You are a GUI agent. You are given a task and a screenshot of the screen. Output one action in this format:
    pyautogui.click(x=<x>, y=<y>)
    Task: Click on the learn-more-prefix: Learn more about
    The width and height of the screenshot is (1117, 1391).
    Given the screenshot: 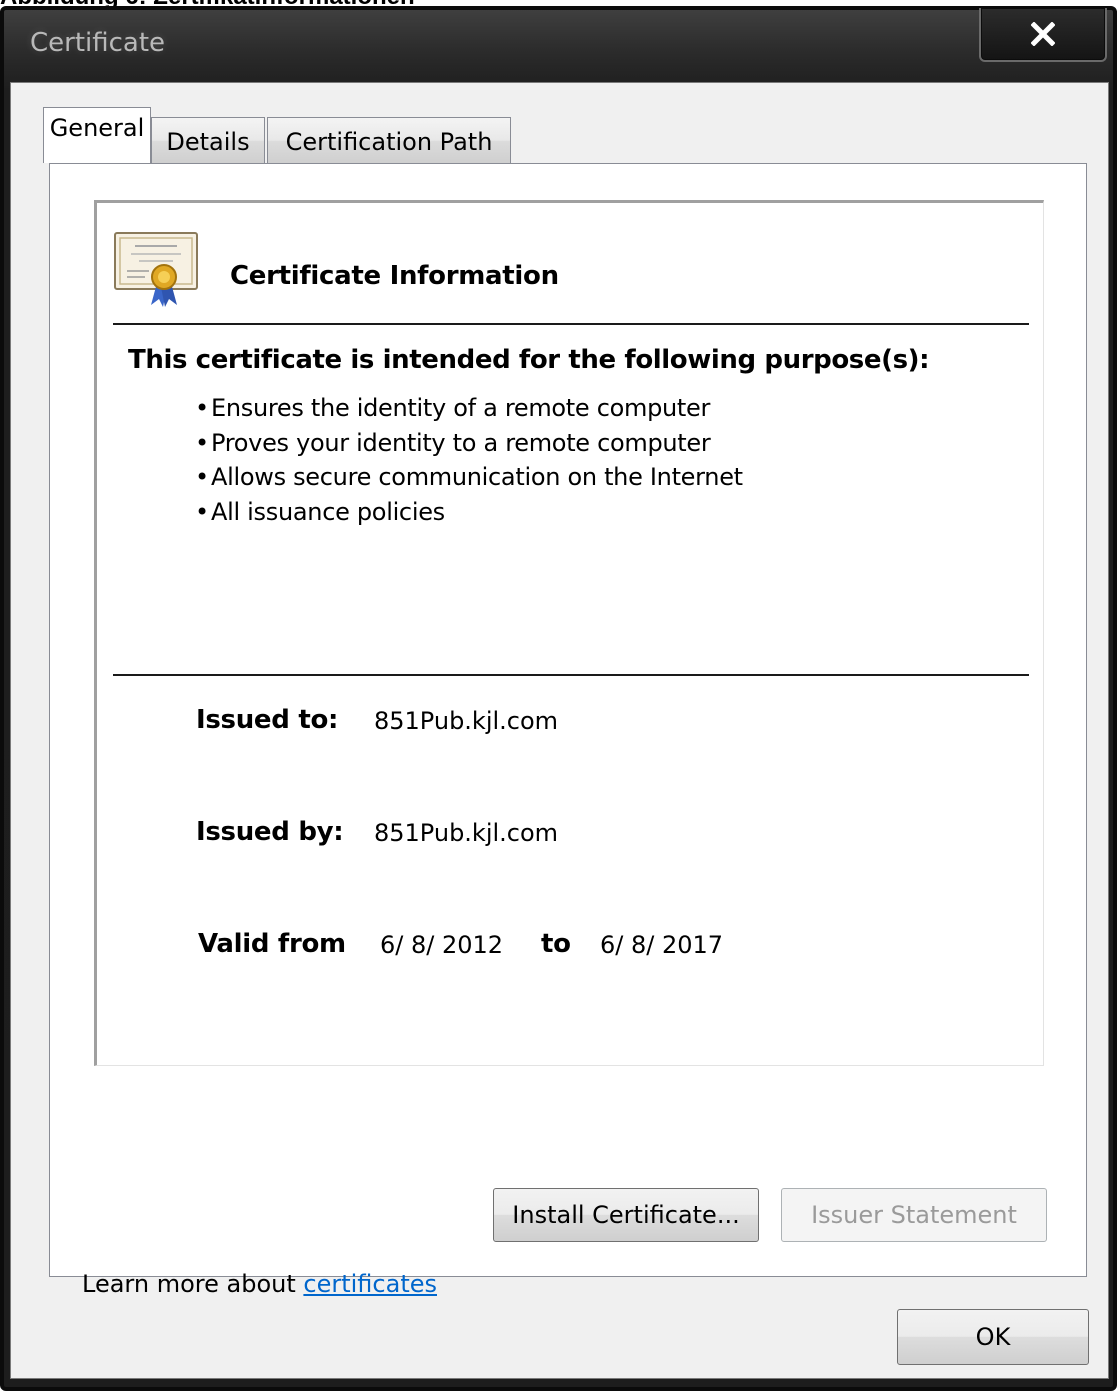 What is the action you would take?
    pyautogui.click(x=193, y=1284)
    